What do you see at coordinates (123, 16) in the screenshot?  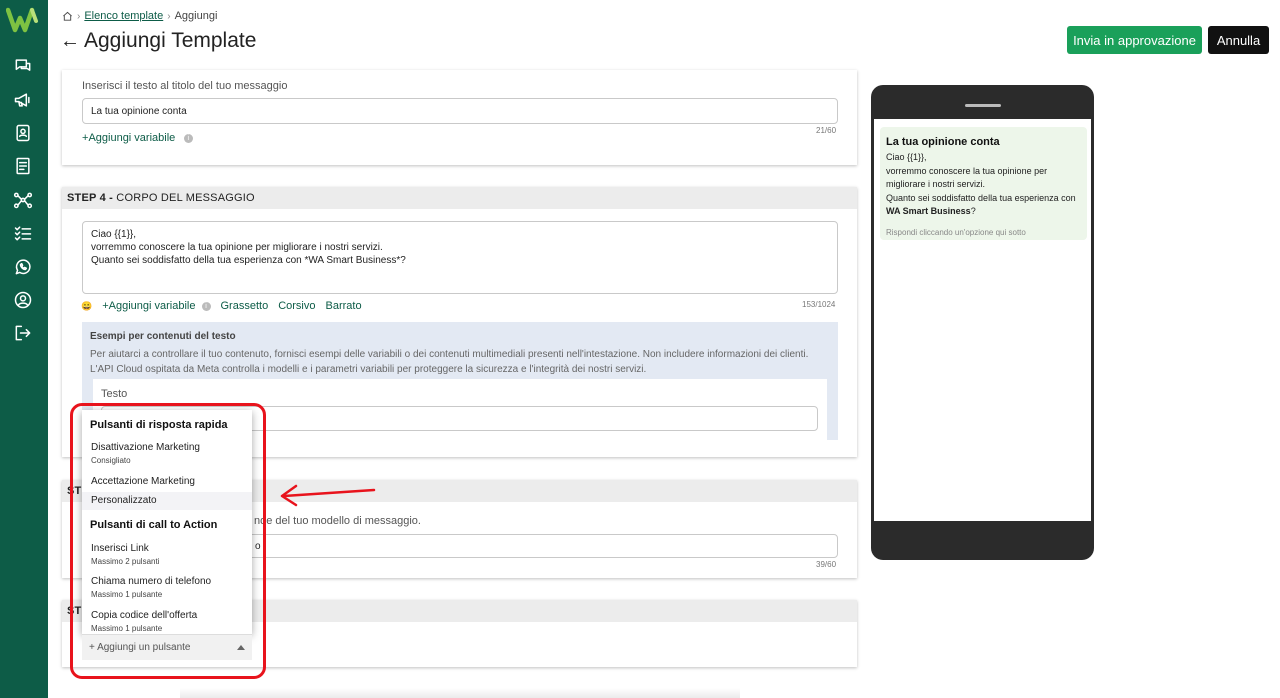 I see `breadcrumb-link-templates: Elenco template` at bounding box center [123, 16].